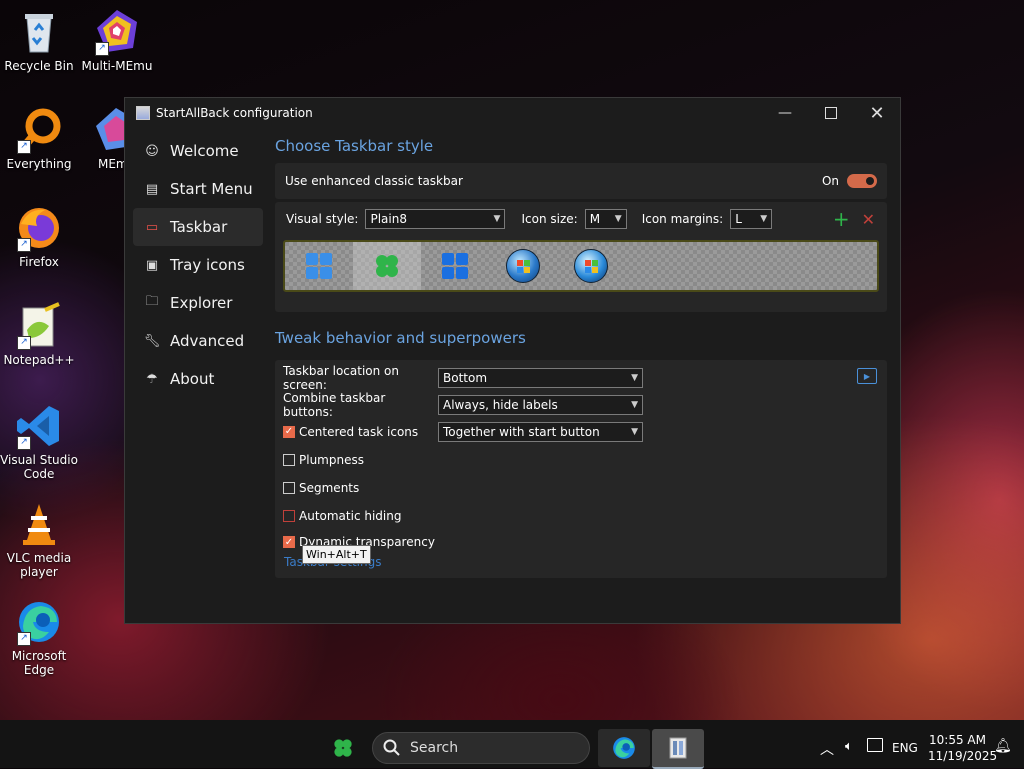 This screenshot has height=769, width=1024. Describe the element at coordinates (827, 749) in the screenshot. I see `tray-overflow-chevron-icon: ︿` at that location.